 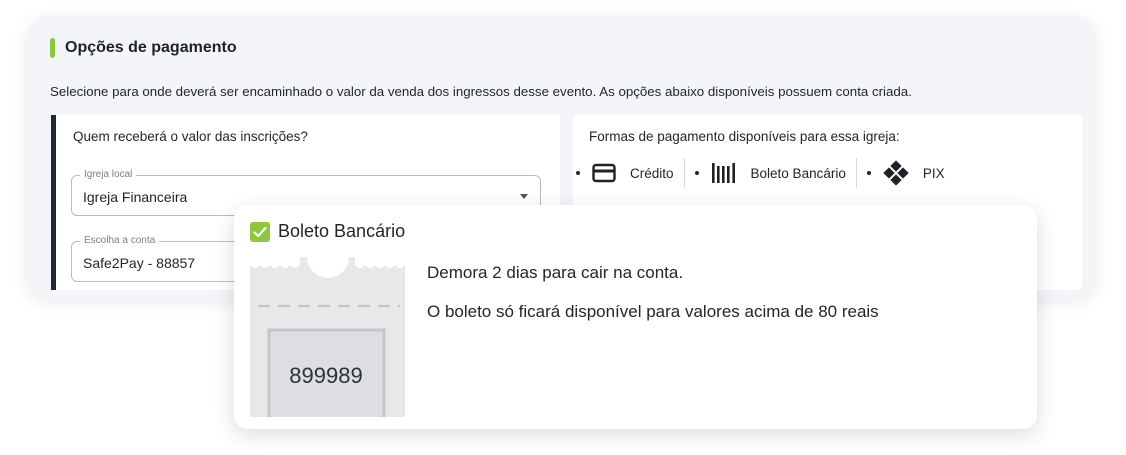 I want to click on checkmark-icon, so click(x=260, y=231).